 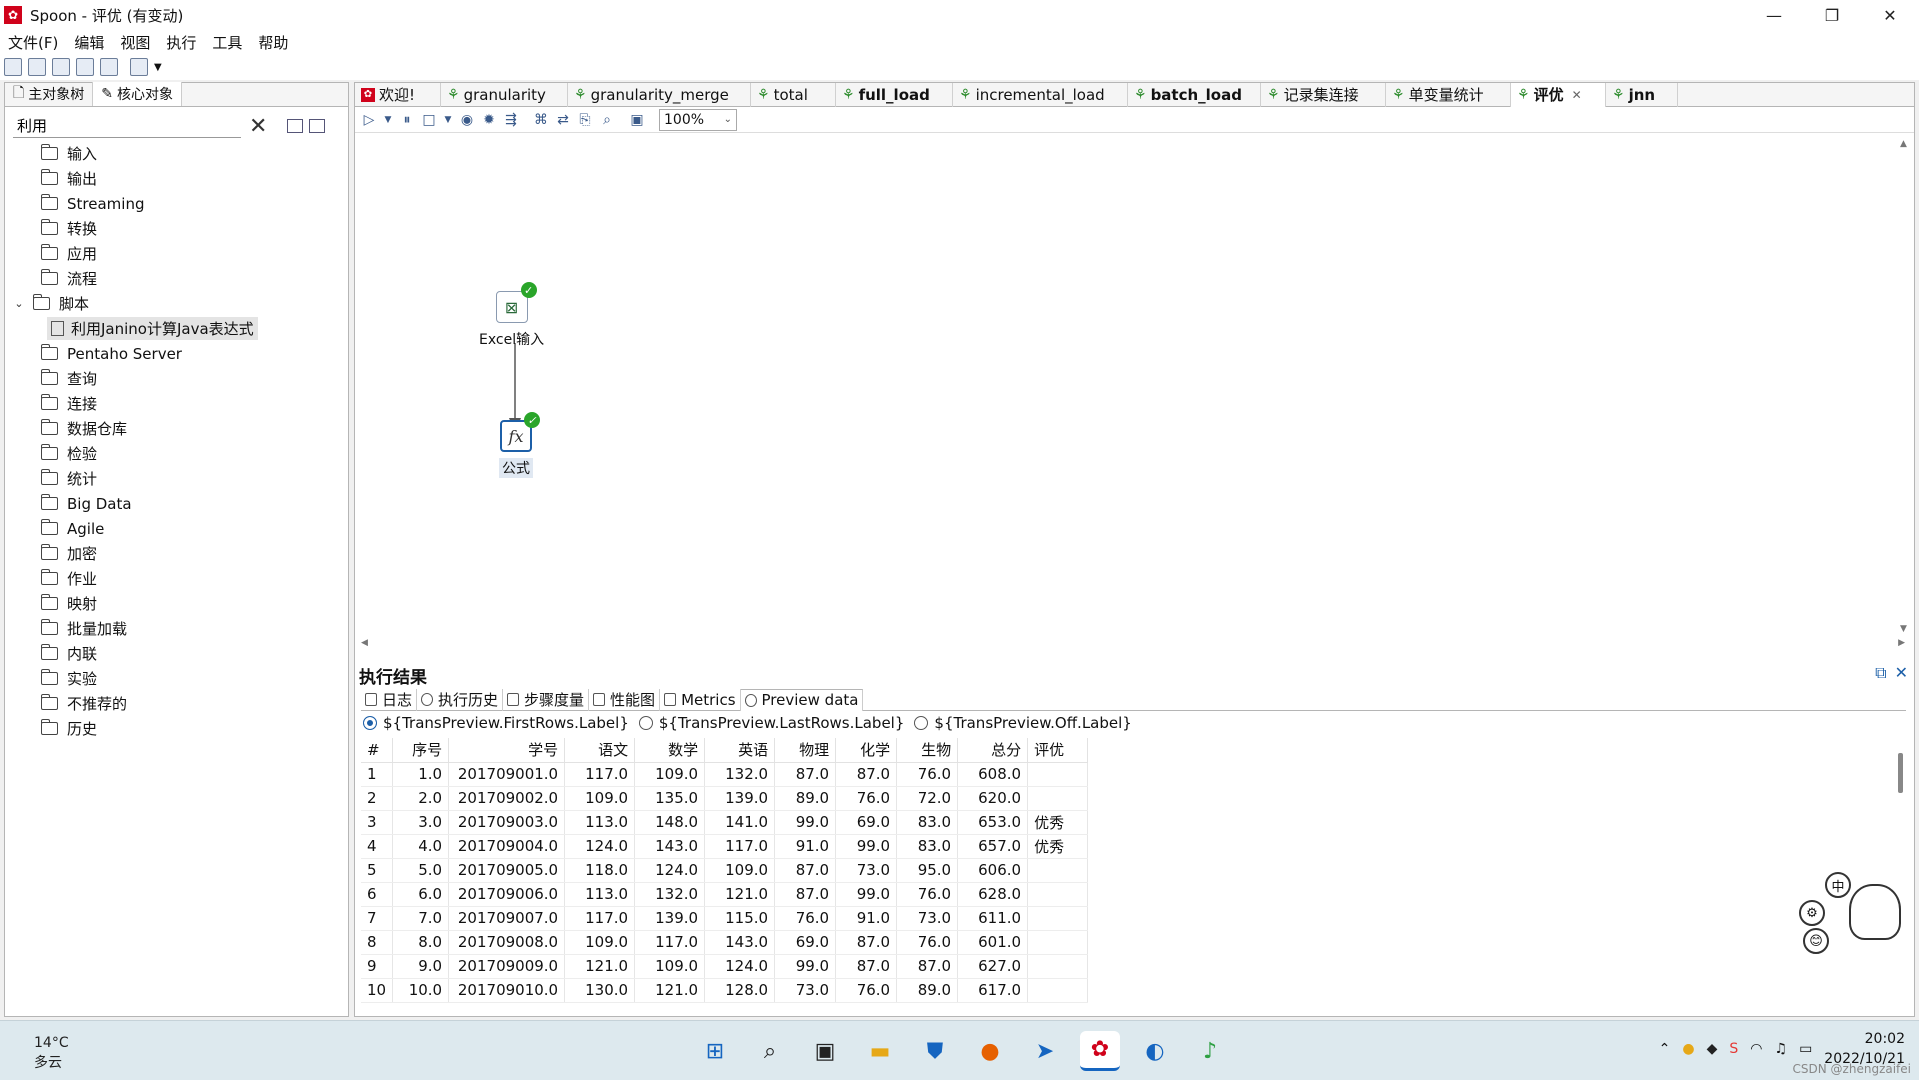 What do you see at coordinates (670, 894) in the screenshot?
I see `table-cell: 132.0` at bounding box center [670, 894].